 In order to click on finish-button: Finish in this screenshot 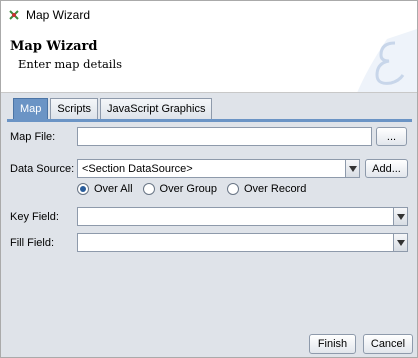, I will do `click(332, 344)`.